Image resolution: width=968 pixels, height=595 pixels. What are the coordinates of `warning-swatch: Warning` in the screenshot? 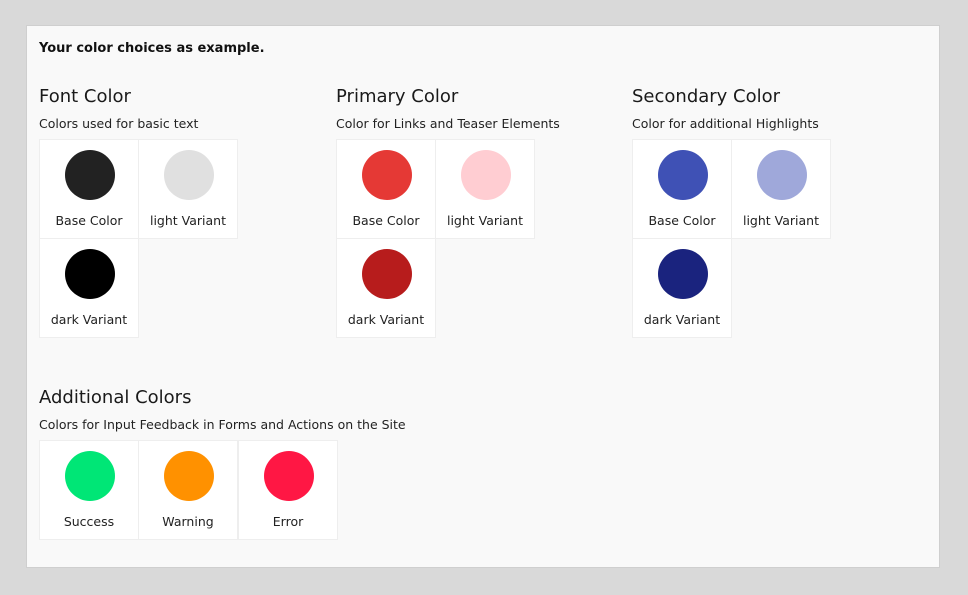 It's located at (188, 490).